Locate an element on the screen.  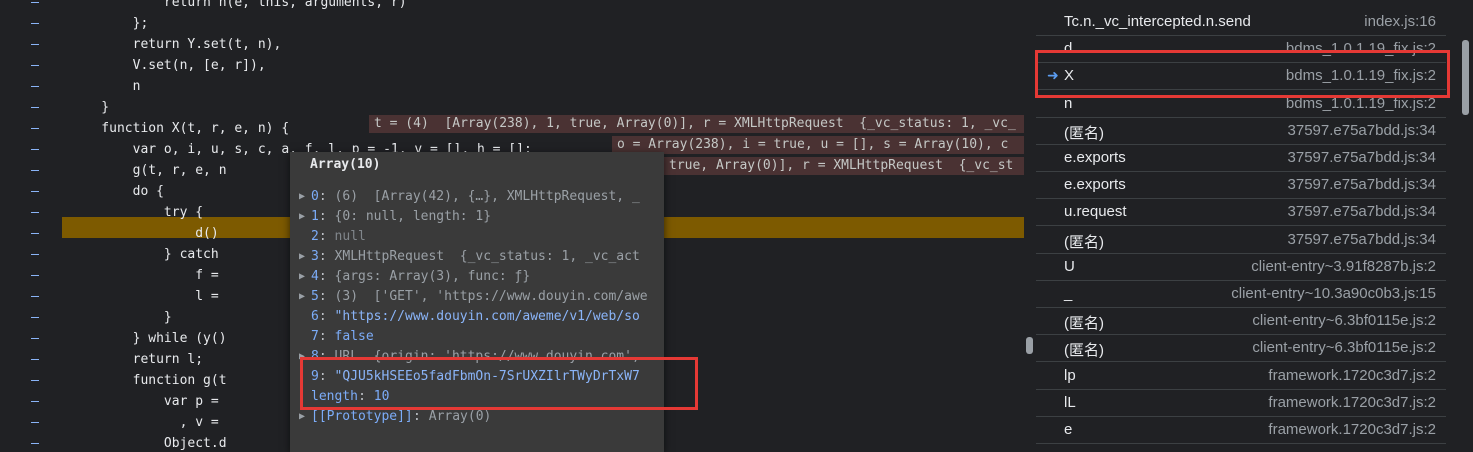
code-line: }; is located at coordinates (109, 23).